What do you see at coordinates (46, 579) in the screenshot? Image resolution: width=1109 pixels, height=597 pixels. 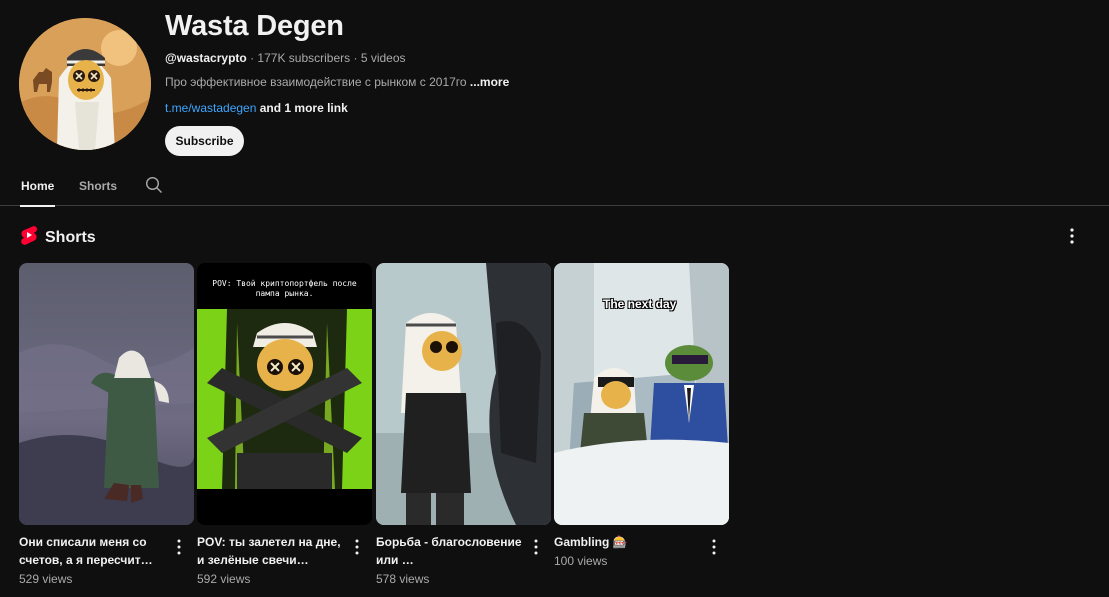 I see `short-views: 529 views` at bounding box center [46, 579].